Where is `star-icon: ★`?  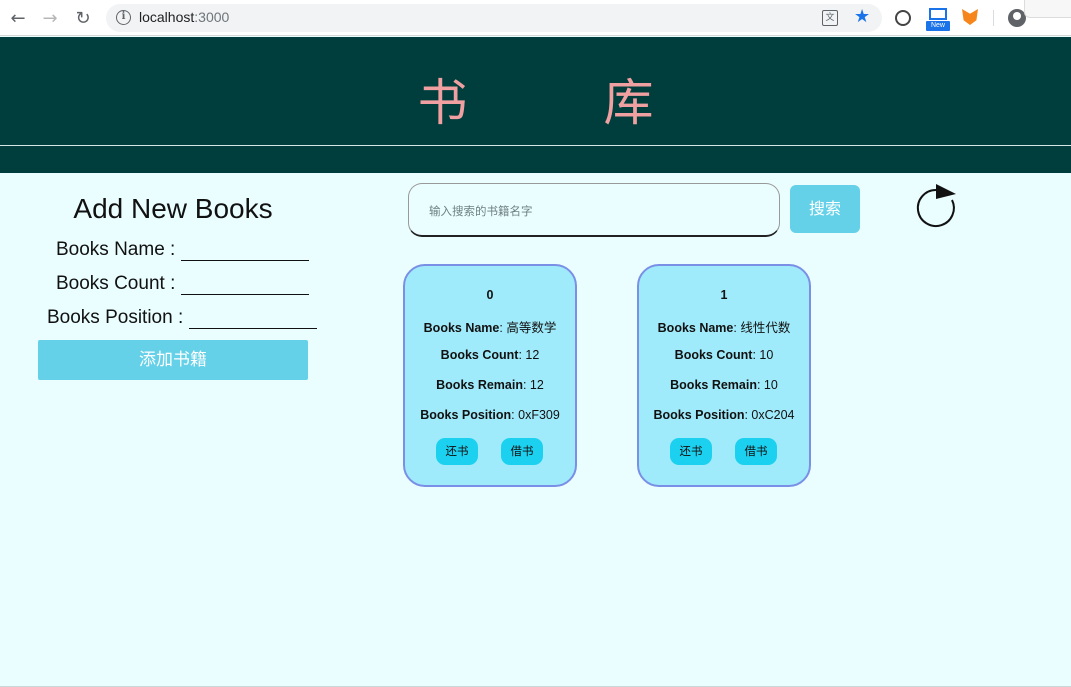
star-icon: ★ is located at coordinates (862, 16).